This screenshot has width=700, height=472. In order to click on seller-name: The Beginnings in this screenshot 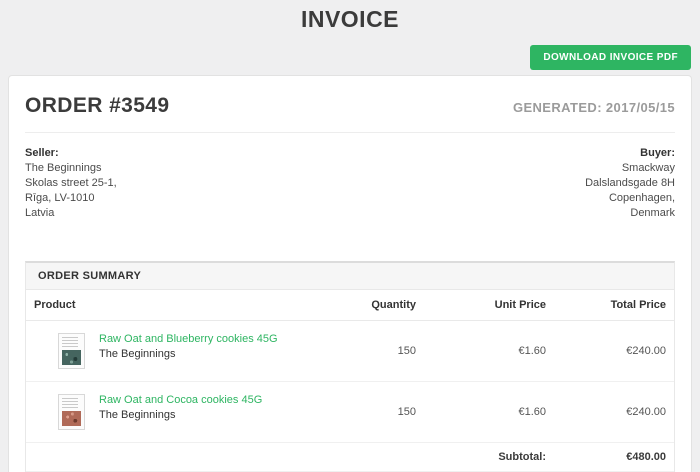, I will do `click(63, 168)`.